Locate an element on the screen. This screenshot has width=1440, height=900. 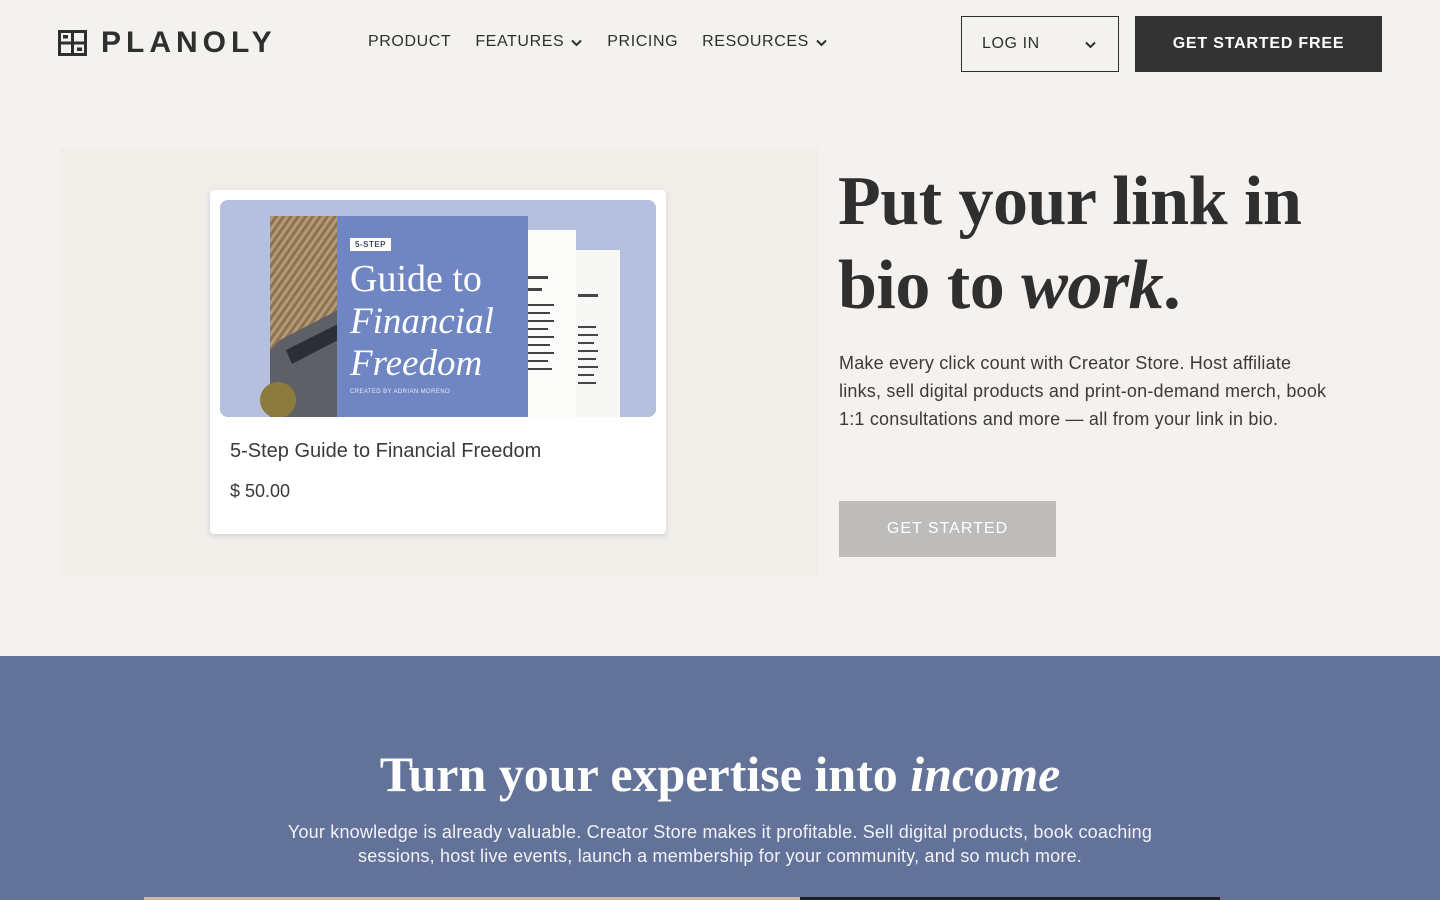
section-title: Turn your expertise into income is located at coordinates (720, 774).